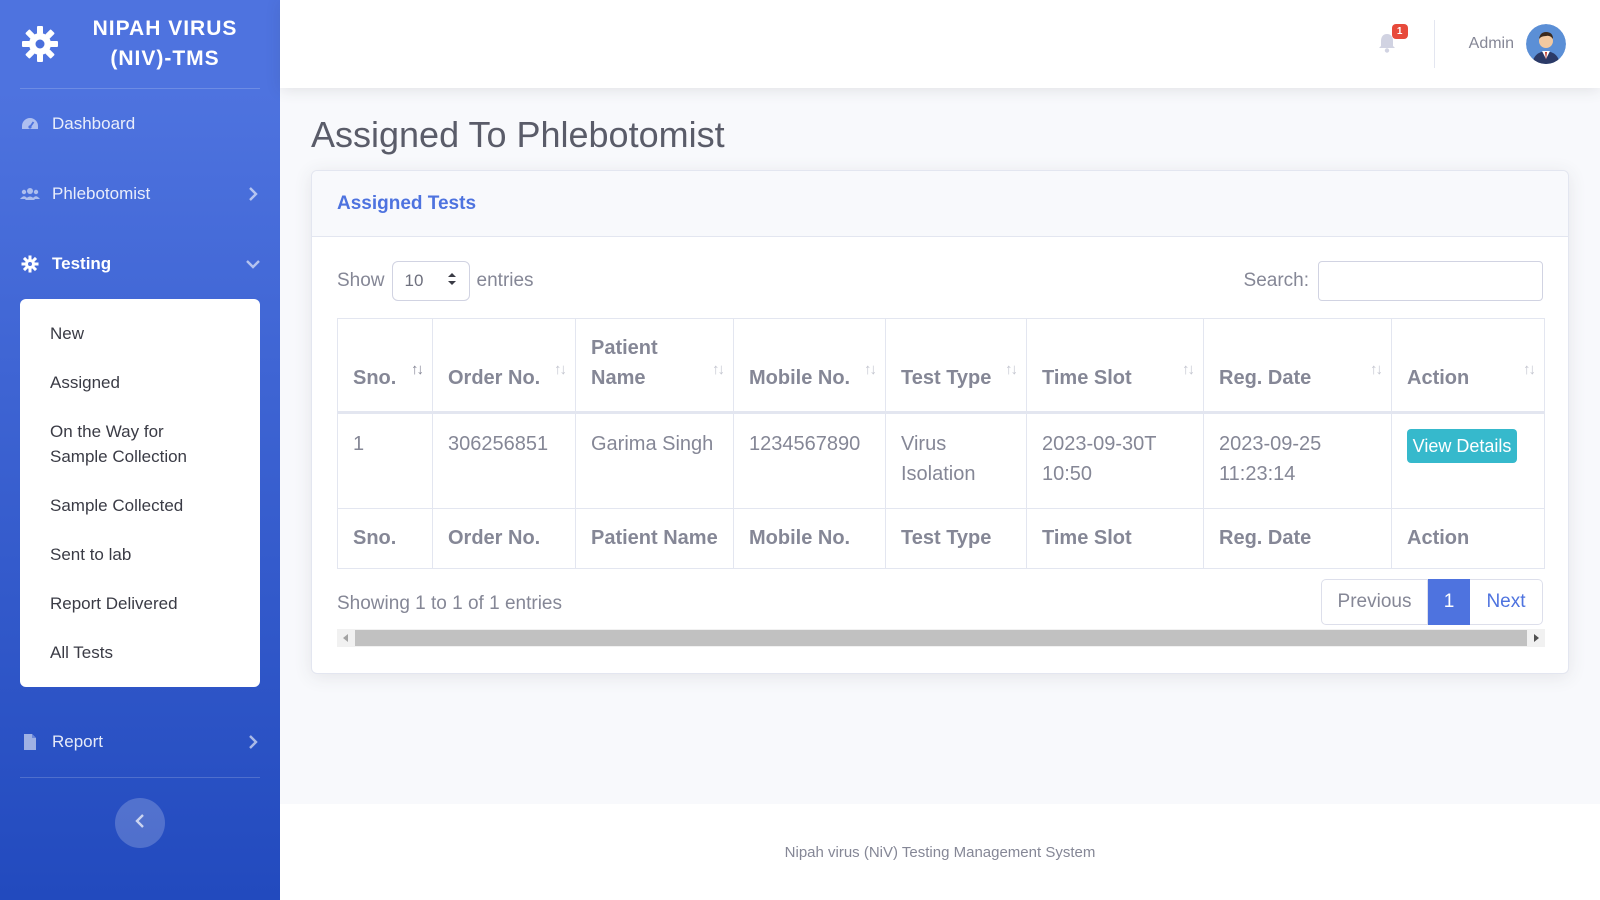 The image size is (1600, 900). What do you see at coordinates (1546, 44) in the screenshot?
I see `avatar` at bounding box center [1546, 44].